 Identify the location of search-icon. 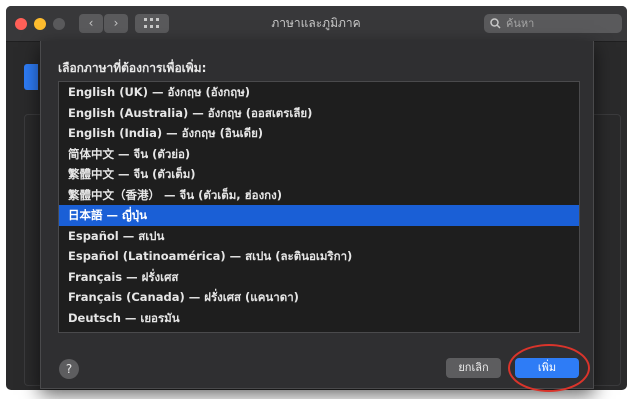
(495, 23).